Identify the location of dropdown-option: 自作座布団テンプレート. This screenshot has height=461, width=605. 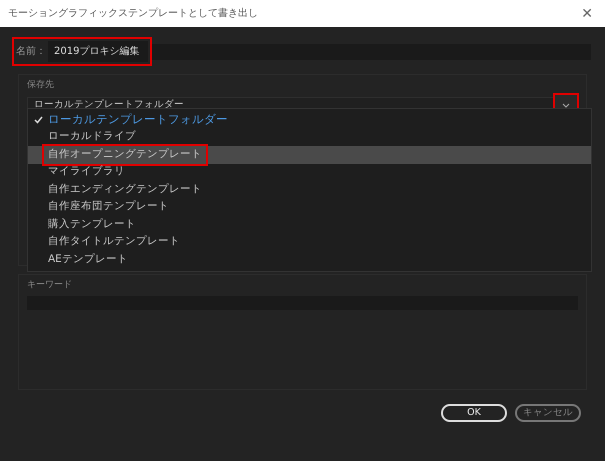
(309, 207).